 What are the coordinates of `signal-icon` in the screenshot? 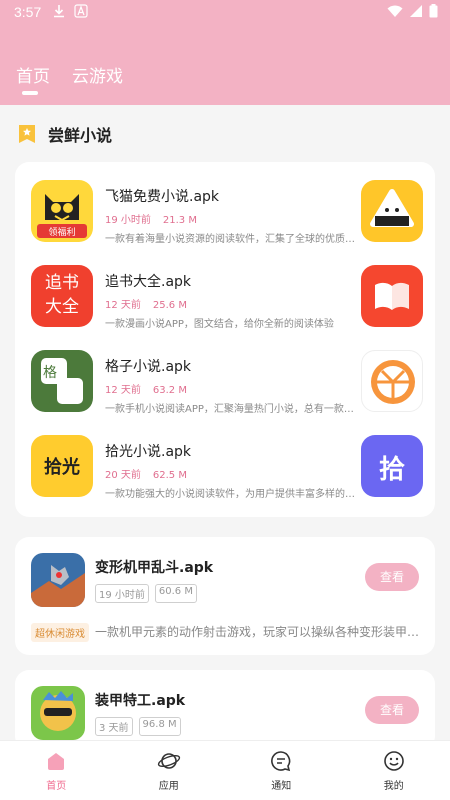 It's located at (416, 11).